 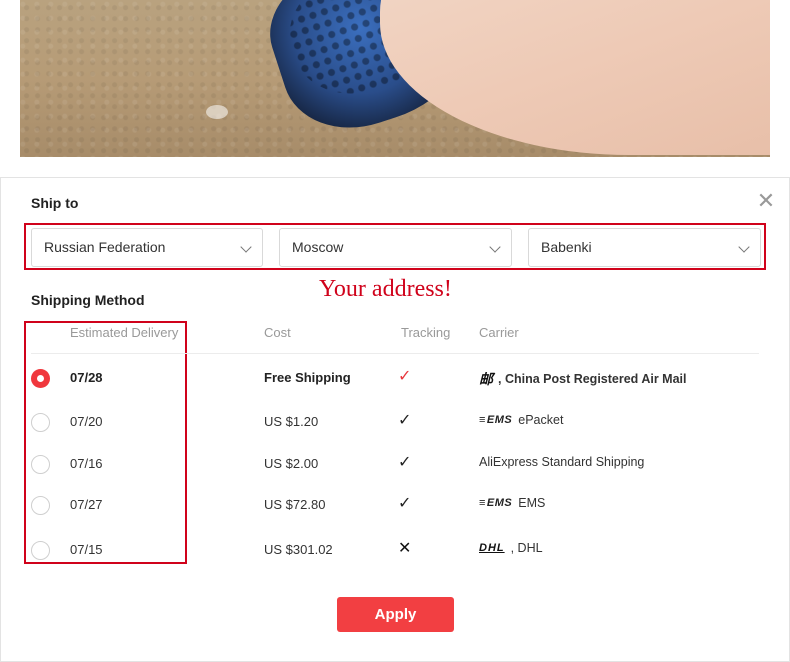 What do you see at coordinates (395, 549) in the screenshot?
I see `shipping-option-row: 07/15 US $301.02 ✕ DHL , DHL` at bounding box center [395, 549].